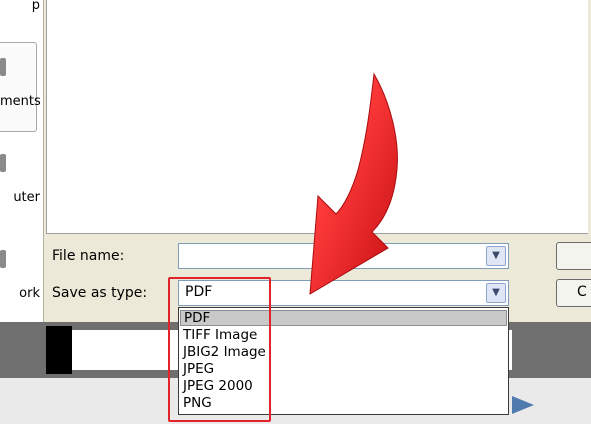 This screenshot has width=591, height=424. I want to click on place-item-computer: uter, so click(20, 197).